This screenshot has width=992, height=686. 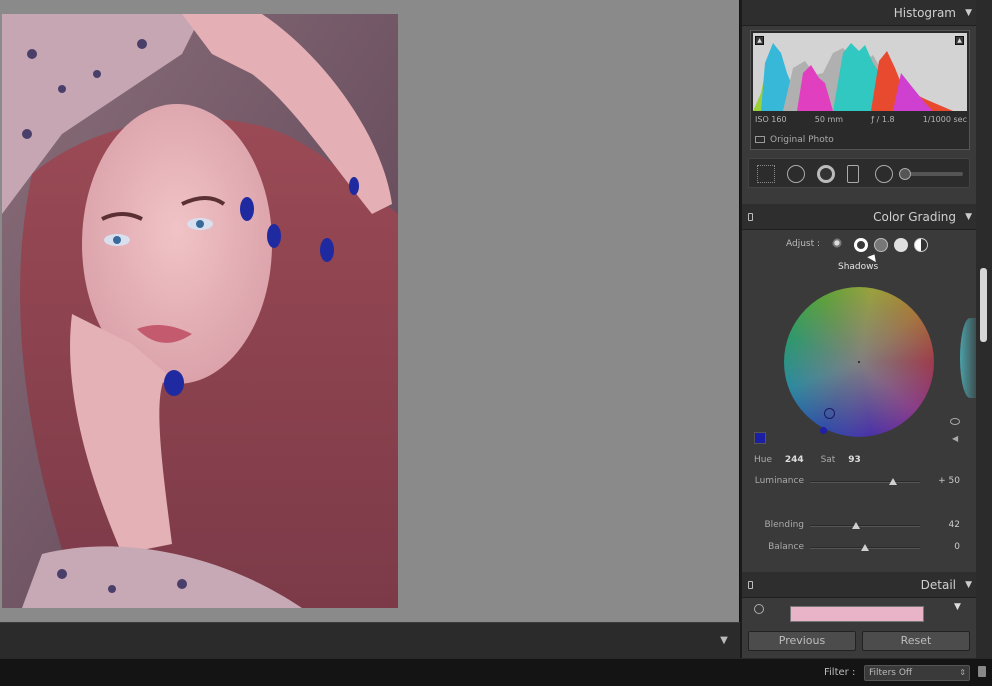 I want to click on histogram-title: Histogram, so click(x=924, y=13).